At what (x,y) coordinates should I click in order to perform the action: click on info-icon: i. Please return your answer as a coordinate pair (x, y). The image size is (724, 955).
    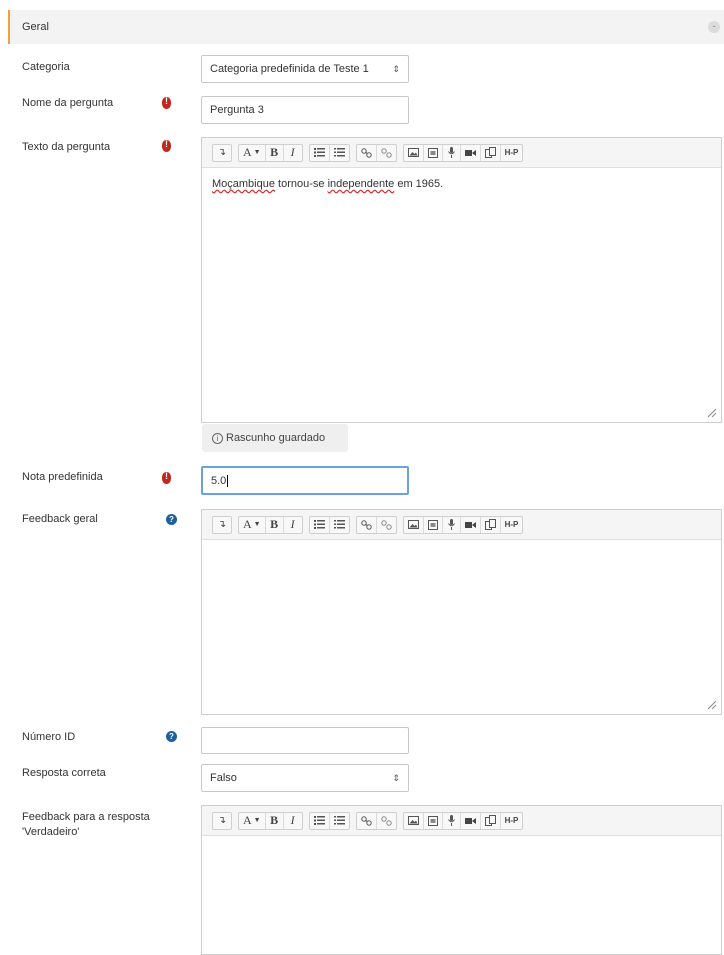
    Looking at the image, I should click on (217, 438).